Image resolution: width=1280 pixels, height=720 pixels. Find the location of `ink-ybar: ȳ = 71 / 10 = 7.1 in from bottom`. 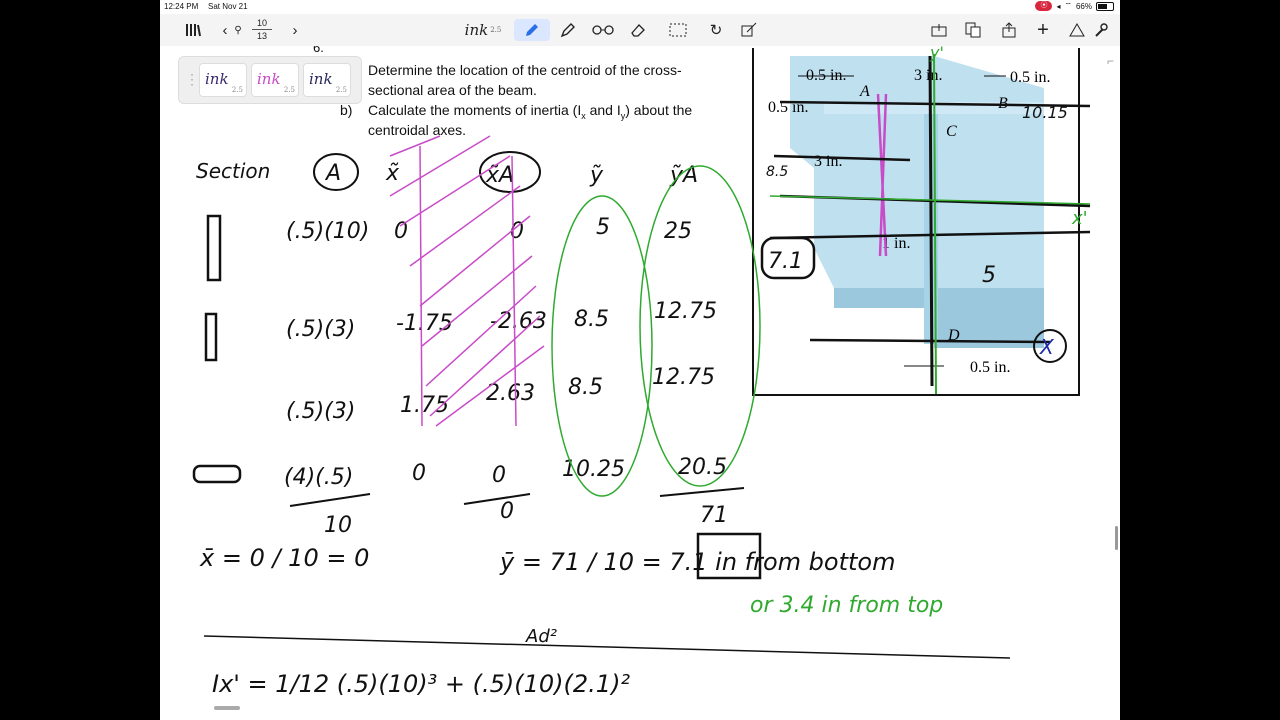

ink-ybar: ȳ = 71 / 10 = 7.1 in from bottom is located at coordinates (697, 562).